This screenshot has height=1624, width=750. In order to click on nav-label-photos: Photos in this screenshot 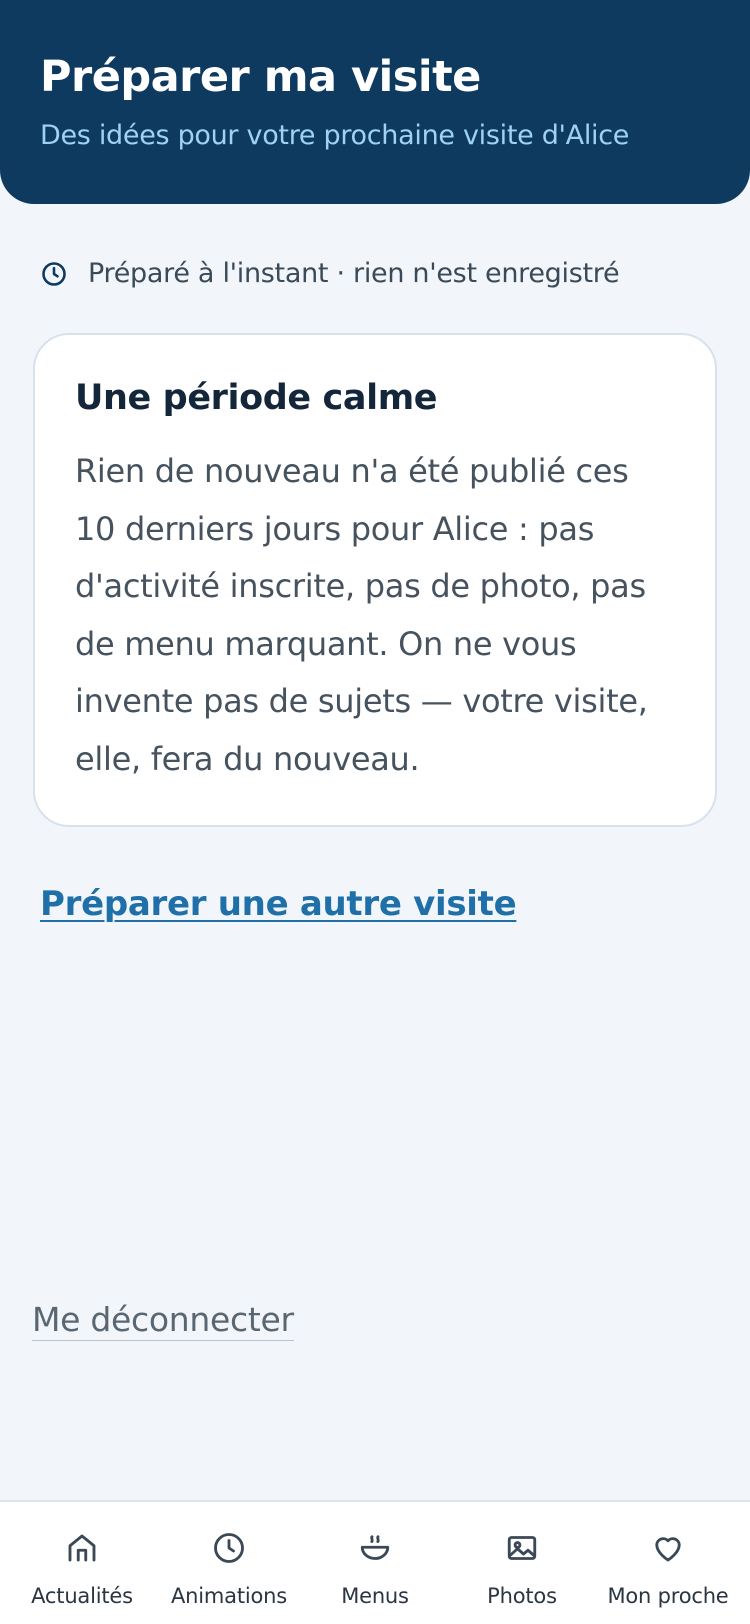, I will do `click(522, 1596)`.